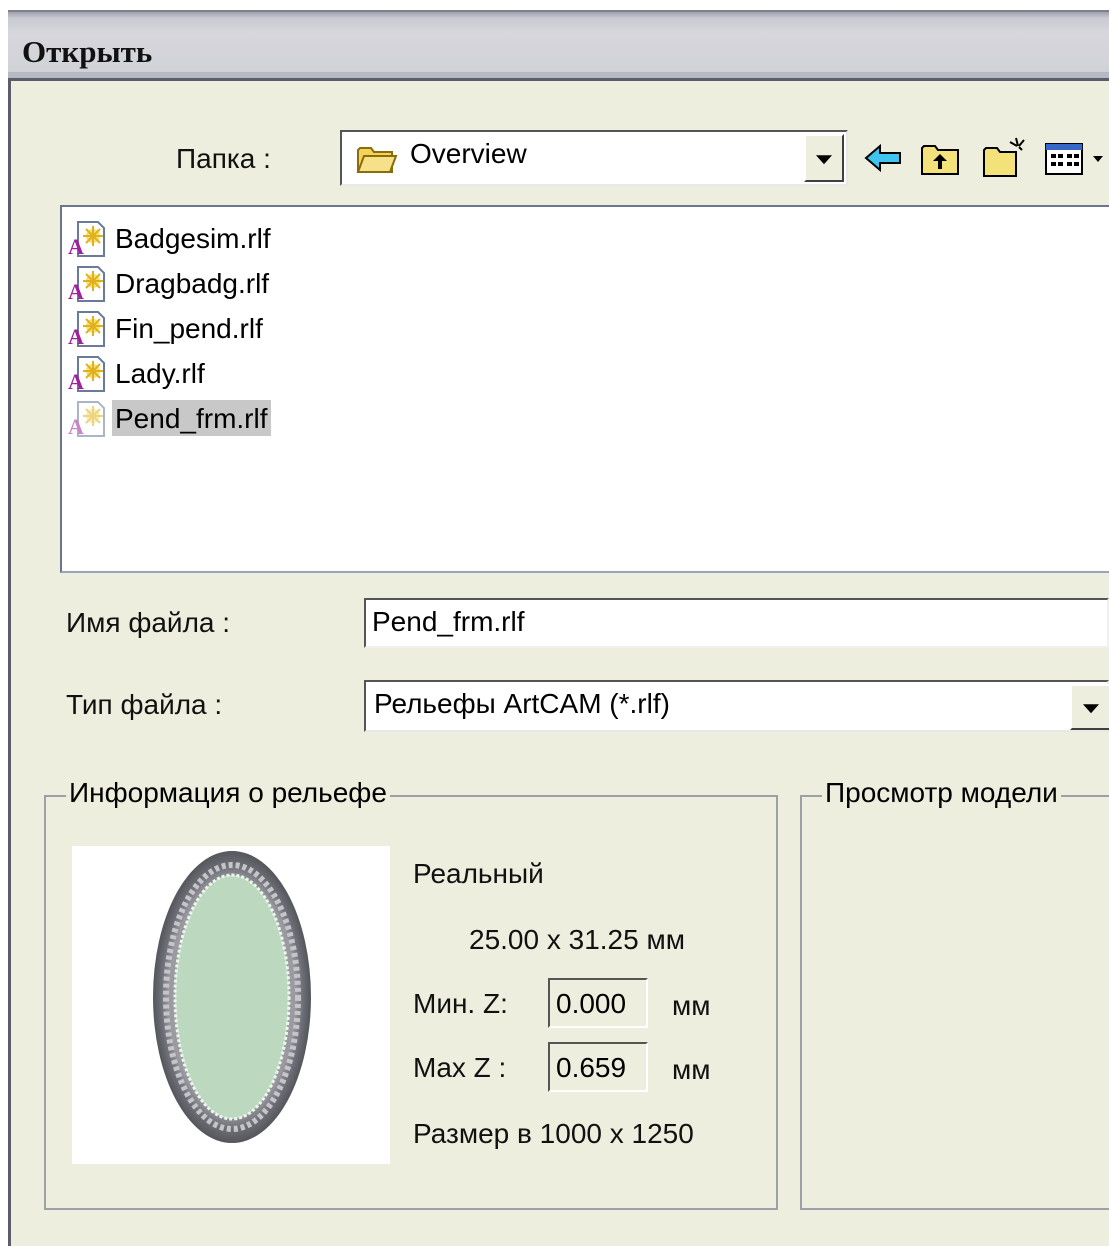 The height and width of the screenshot is (1246, 1109). I want to click on filename-label: Имя файла :, so click(148, 622).